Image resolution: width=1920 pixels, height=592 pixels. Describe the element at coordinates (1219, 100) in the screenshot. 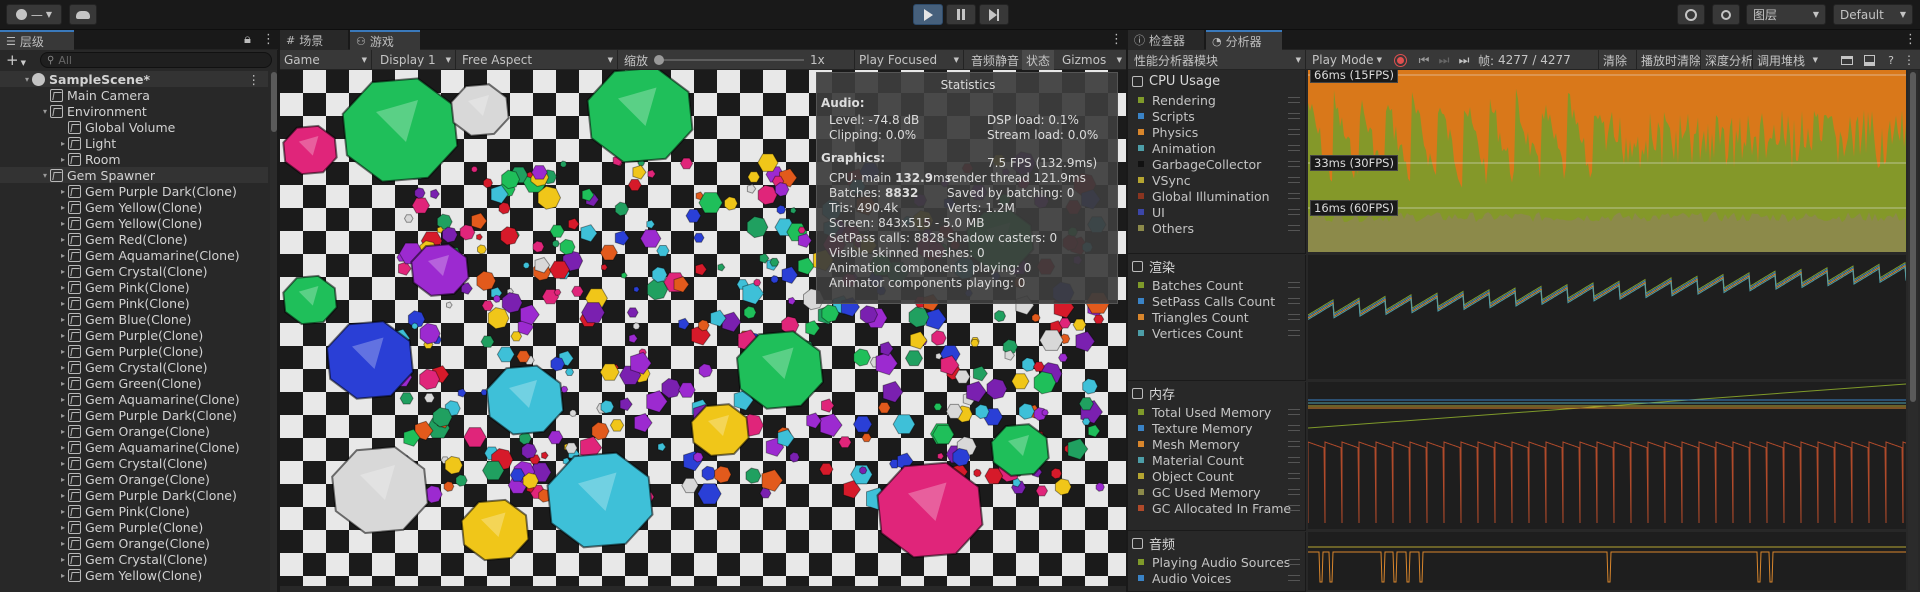

I see `profiler-series-toggle: Rendering` at that location.